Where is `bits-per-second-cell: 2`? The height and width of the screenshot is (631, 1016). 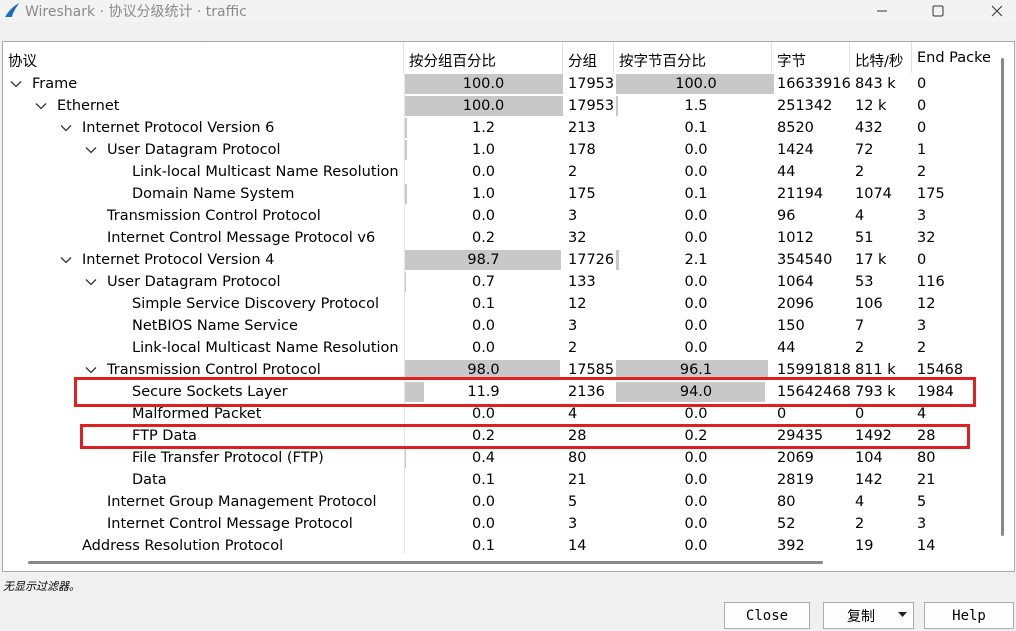
bits-per-second-cell: 2 is located at coordinates (860, 524).